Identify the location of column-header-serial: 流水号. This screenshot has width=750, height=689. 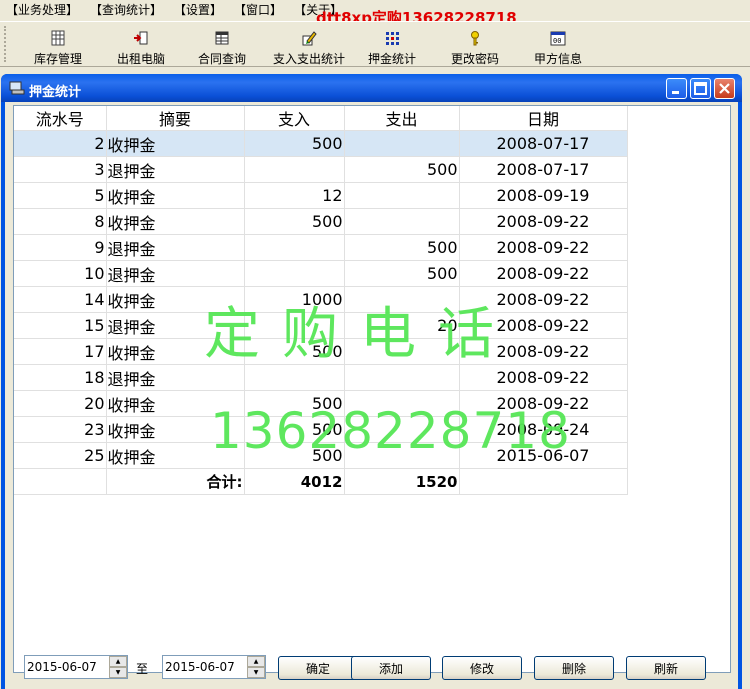
(60, 118).